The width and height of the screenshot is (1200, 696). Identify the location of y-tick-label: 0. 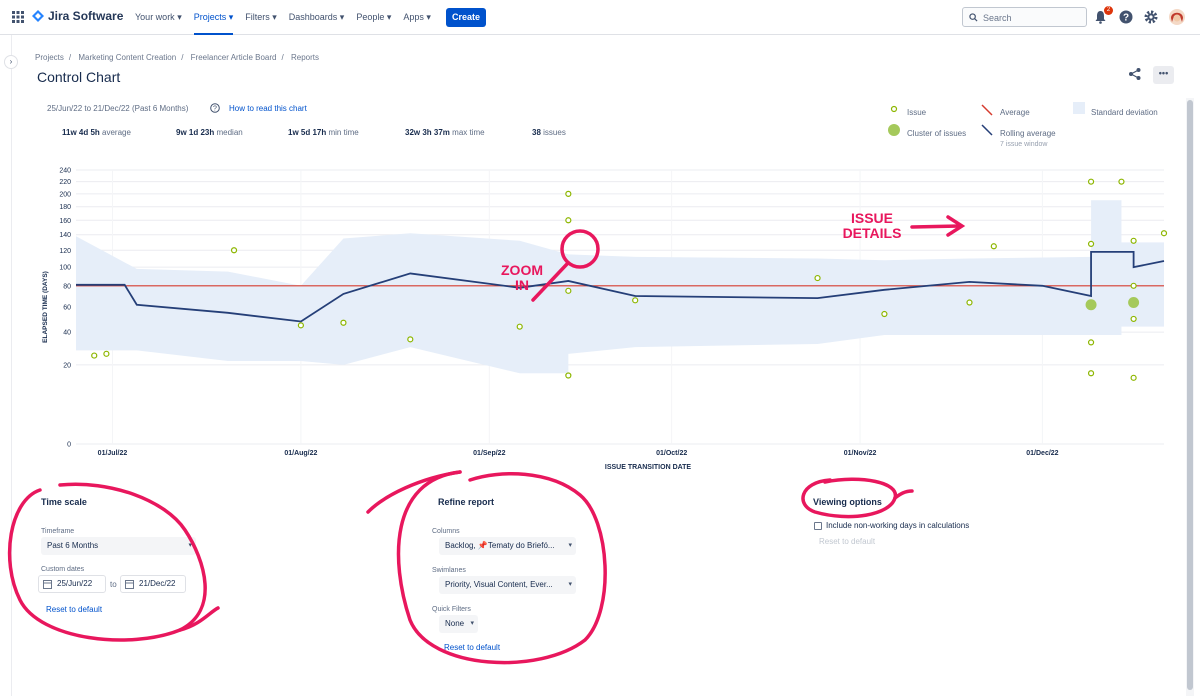
(69, 445).